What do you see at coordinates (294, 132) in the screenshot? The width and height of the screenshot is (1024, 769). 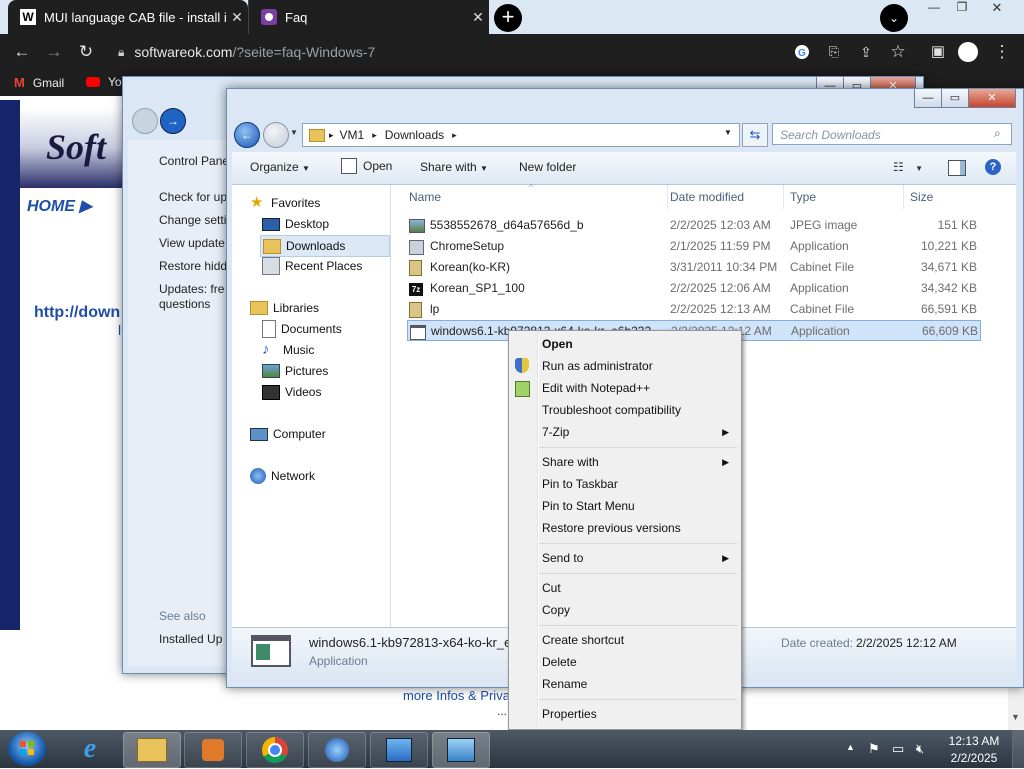 I see `recent-pages-dropdown-icon: ▼` at bounding box center [294, 132].